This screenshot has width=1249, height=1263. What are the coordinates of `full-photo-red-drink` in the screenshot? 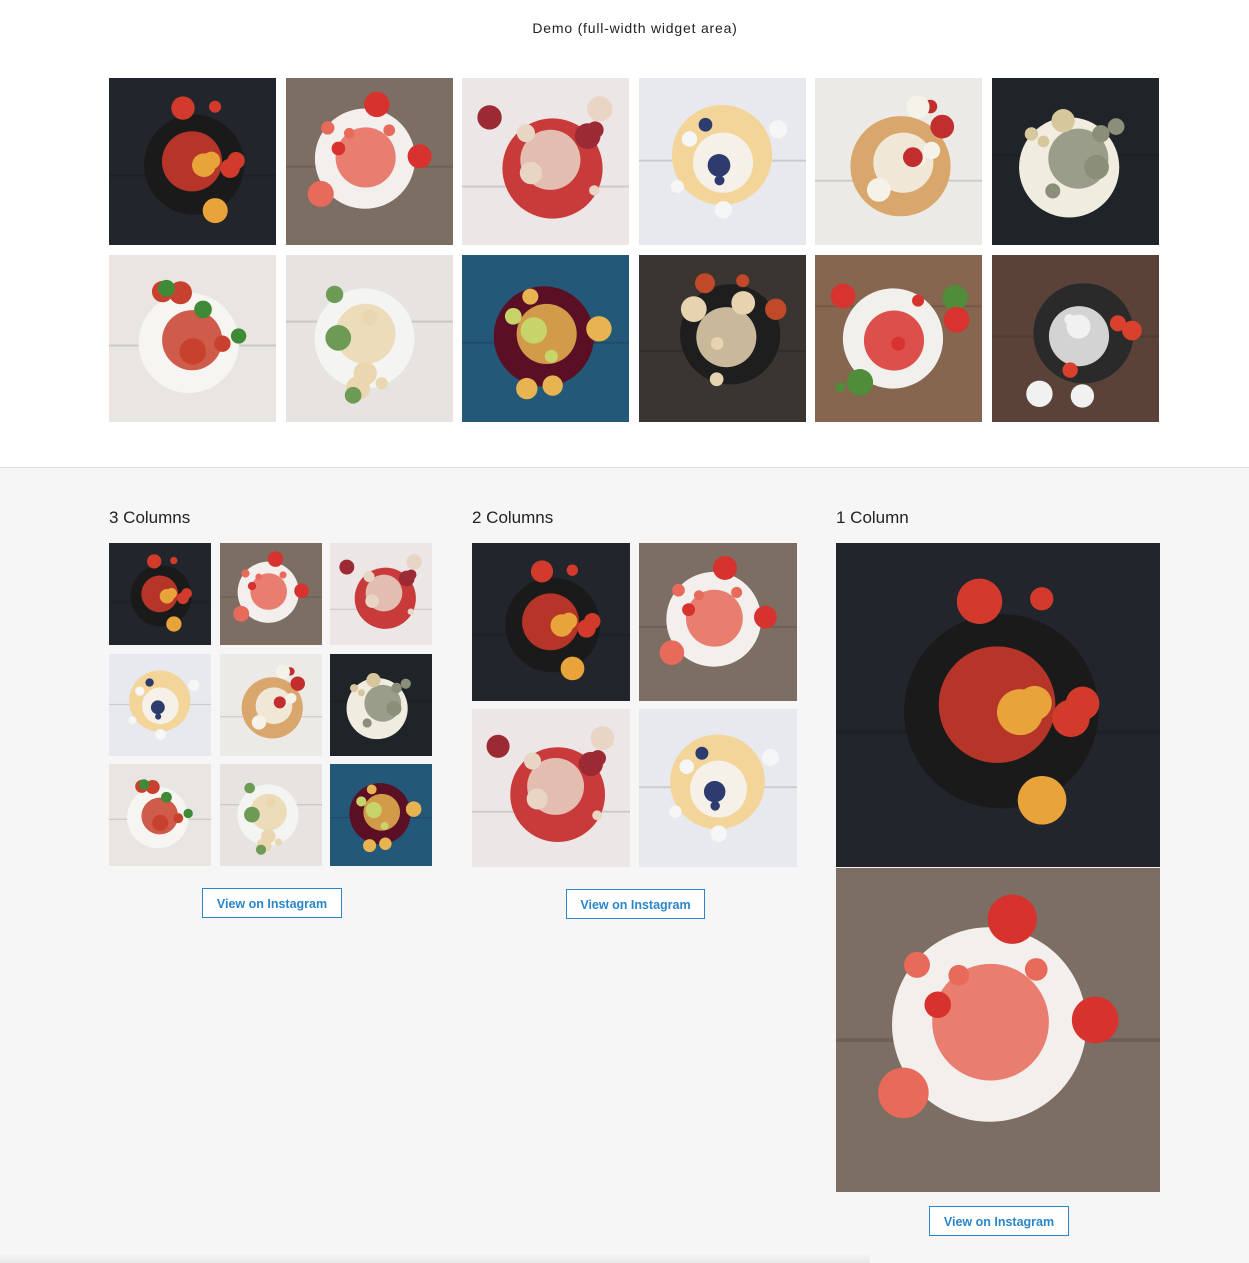 It's located at (545, 338).